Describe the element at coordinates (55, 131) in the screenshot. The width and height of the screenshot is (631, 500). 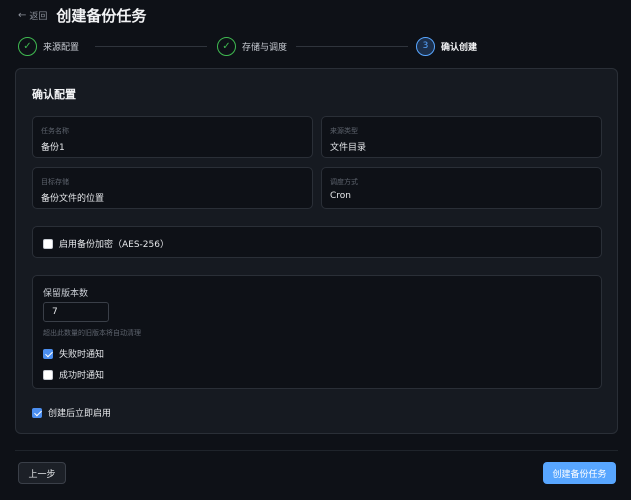
I see `field-label: 任务名称` at that location.